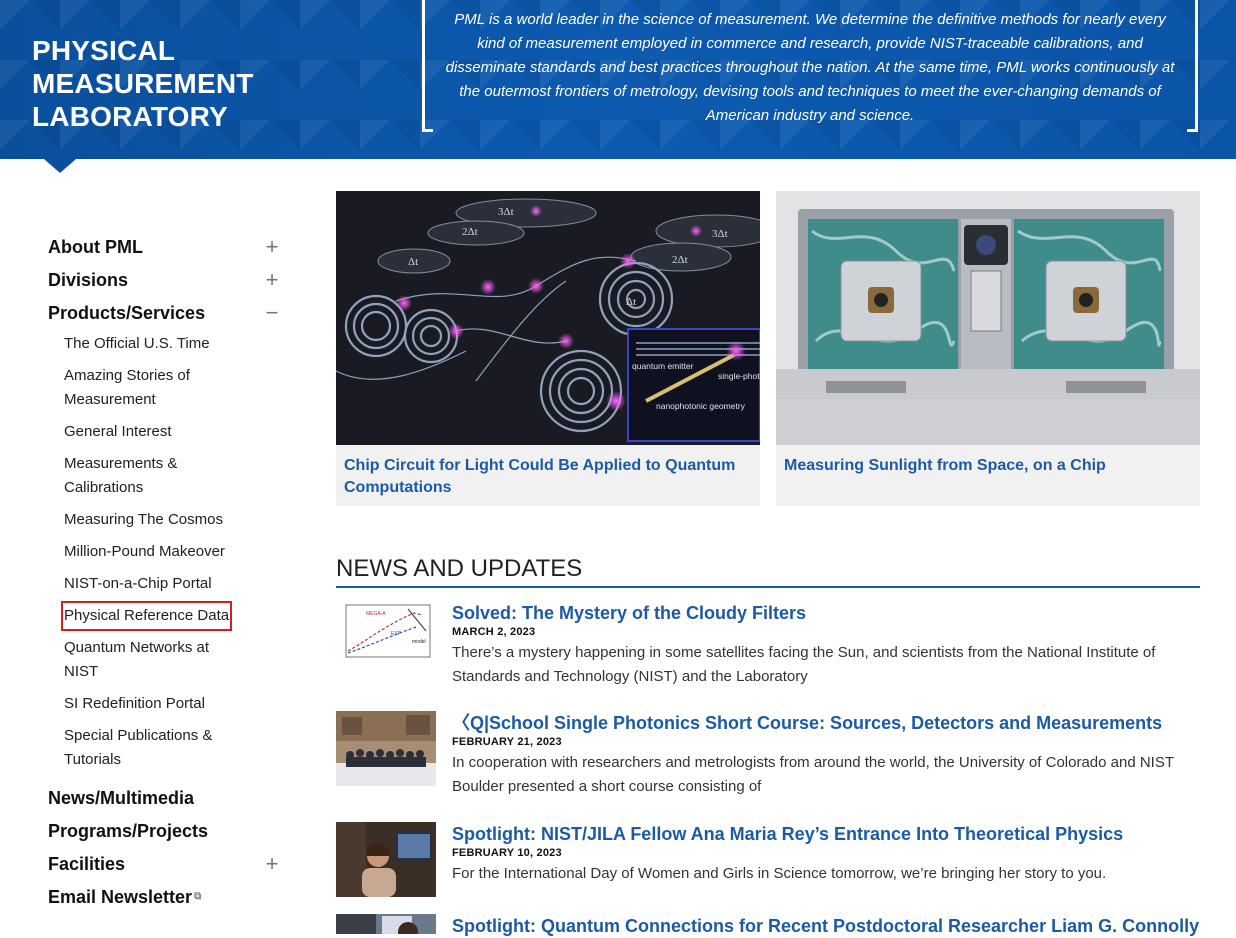 The height and width of the screenshot is (938, 1236). Describe the element at coordinates (419, 642) in the screenshot. I see `chart-label: model` at that location.